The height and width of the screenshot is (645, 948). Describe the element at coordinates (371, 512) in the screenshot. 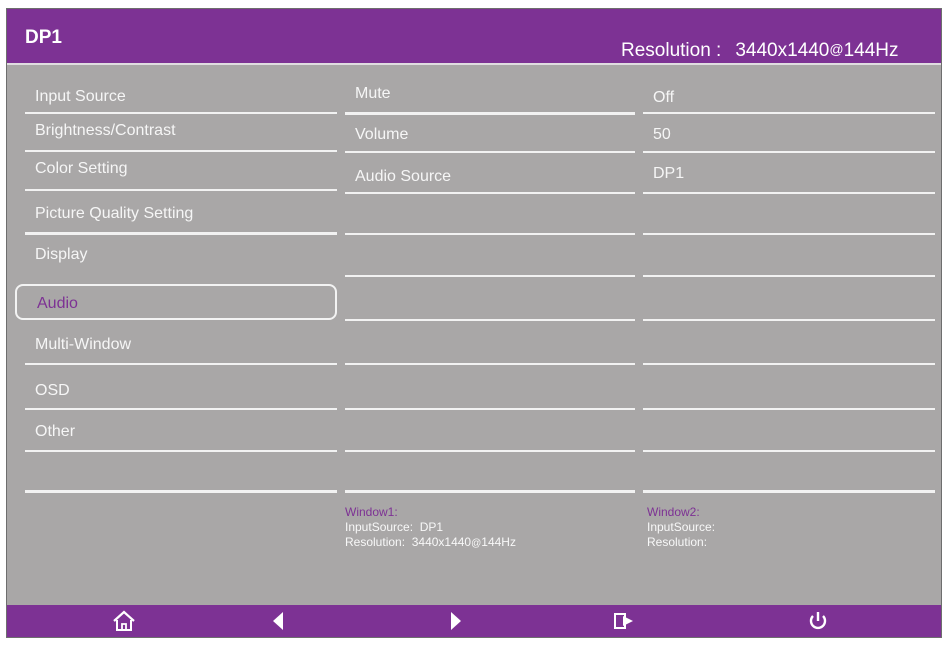

I see `window1-title: Window1:` at that location.